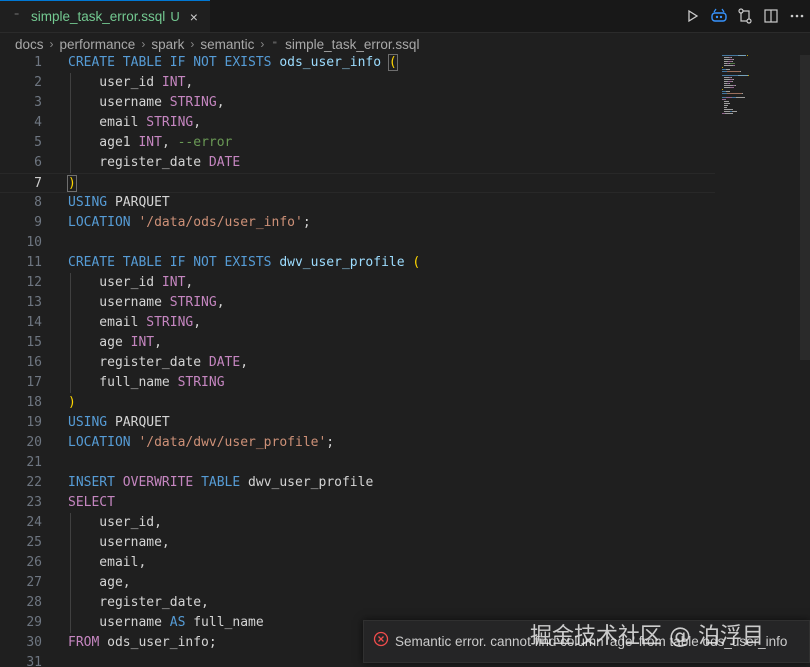 This screenshot has height=667, width=810. Describe the element at coordinates (34, 402) in the screenshot. I see `line-number: 18` at that location.